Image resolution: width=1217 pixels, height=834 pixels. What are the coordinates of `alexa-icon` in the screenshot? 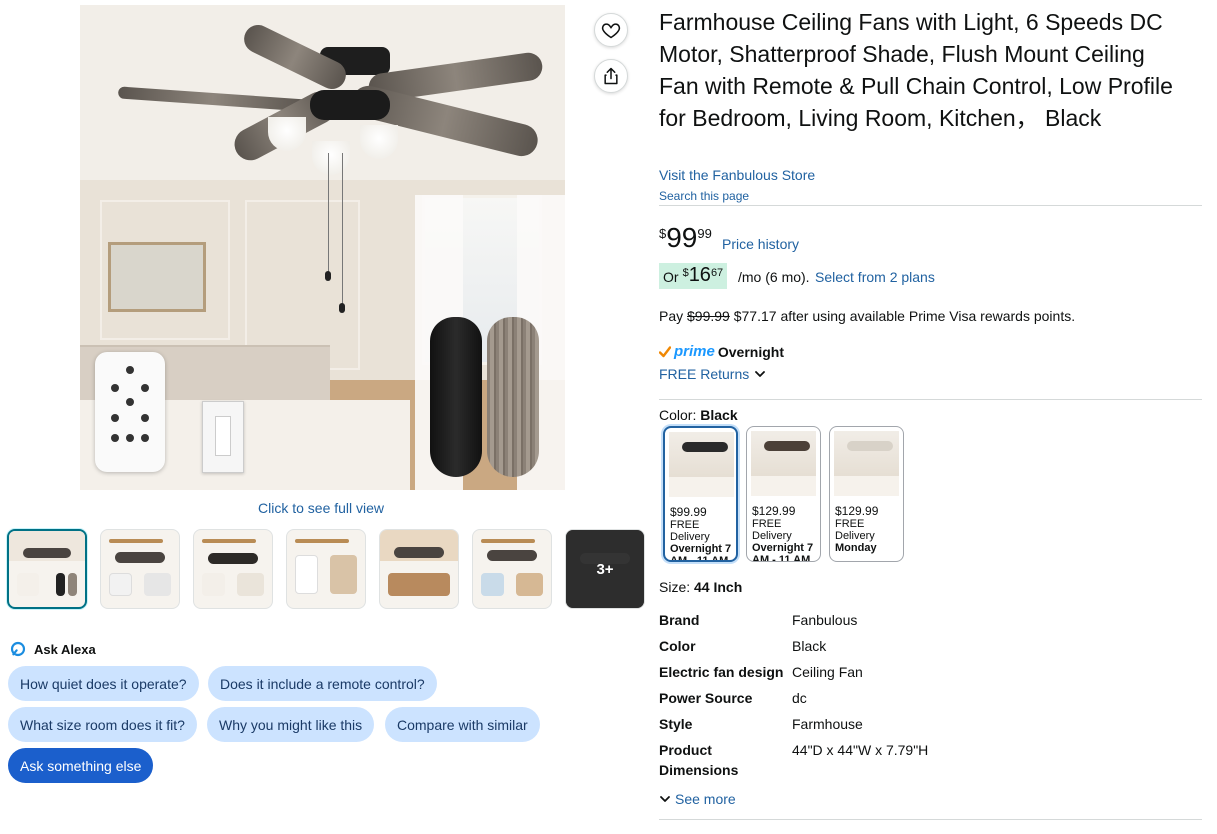 It's located at (18, 649).